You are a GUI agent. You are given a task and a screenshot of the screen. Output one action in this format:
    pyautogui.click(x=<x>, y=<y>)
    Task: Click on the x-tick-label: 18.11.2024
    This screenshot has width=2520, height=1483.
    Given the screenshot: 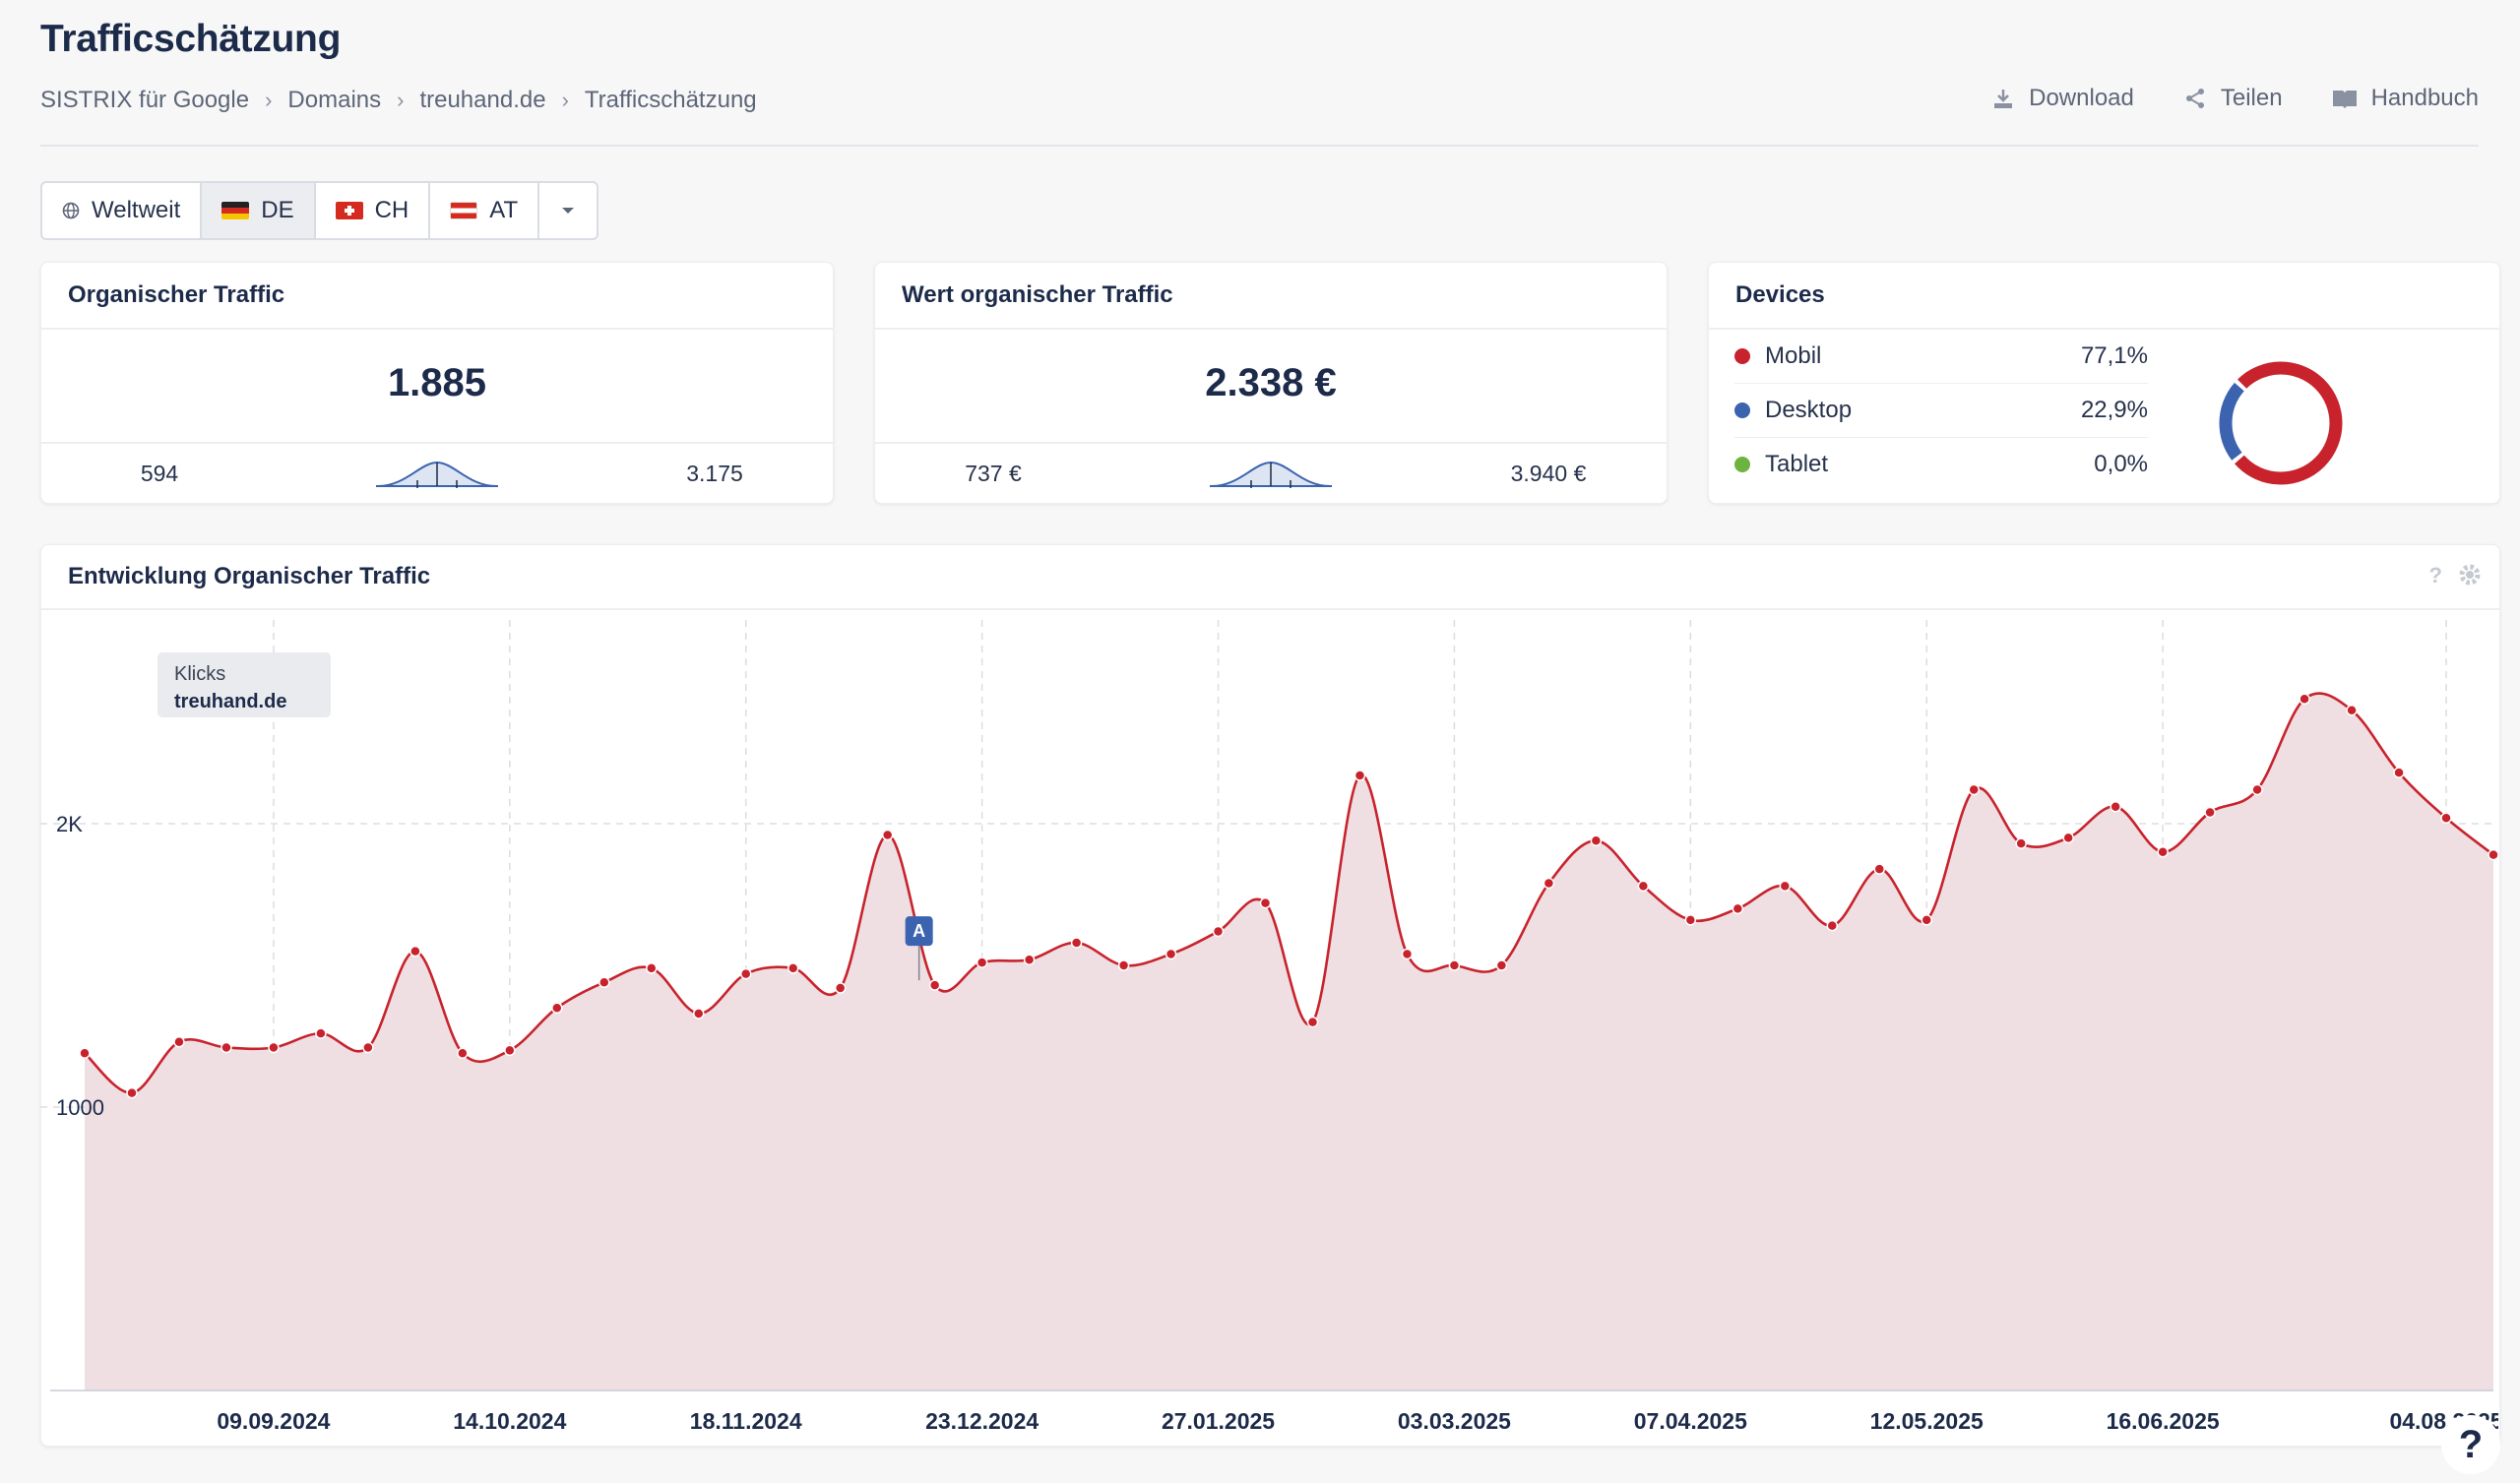 What is the action you would take?
    pyautogui.click(x=746, y=1421)
    